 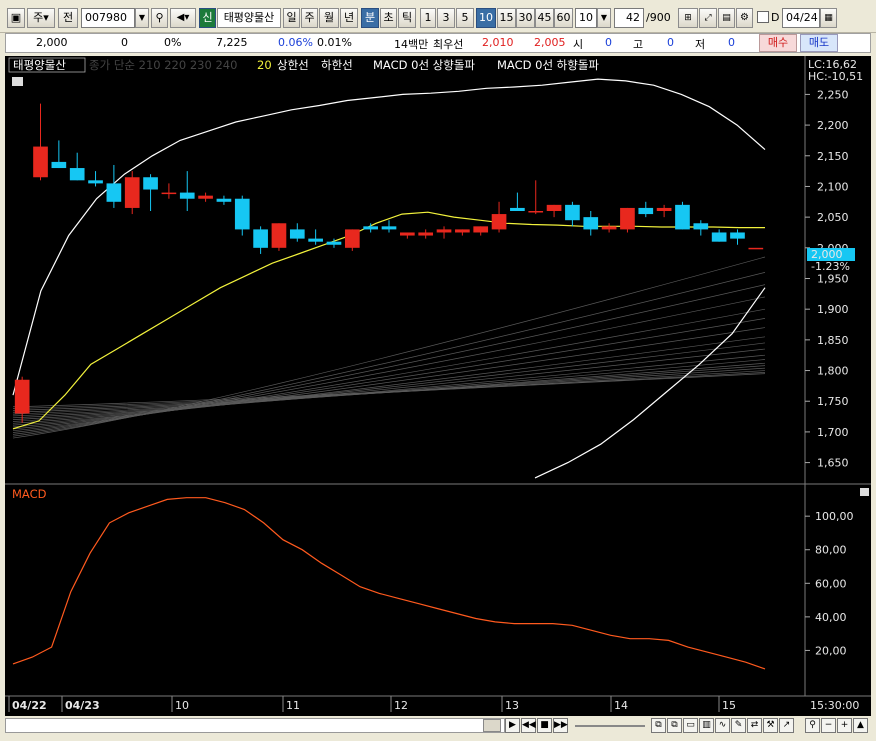 What do you see at coordinates (833, 217) in the screenshot?
I see `price-axis-label: 2,050` at bounding box center [833, 217].